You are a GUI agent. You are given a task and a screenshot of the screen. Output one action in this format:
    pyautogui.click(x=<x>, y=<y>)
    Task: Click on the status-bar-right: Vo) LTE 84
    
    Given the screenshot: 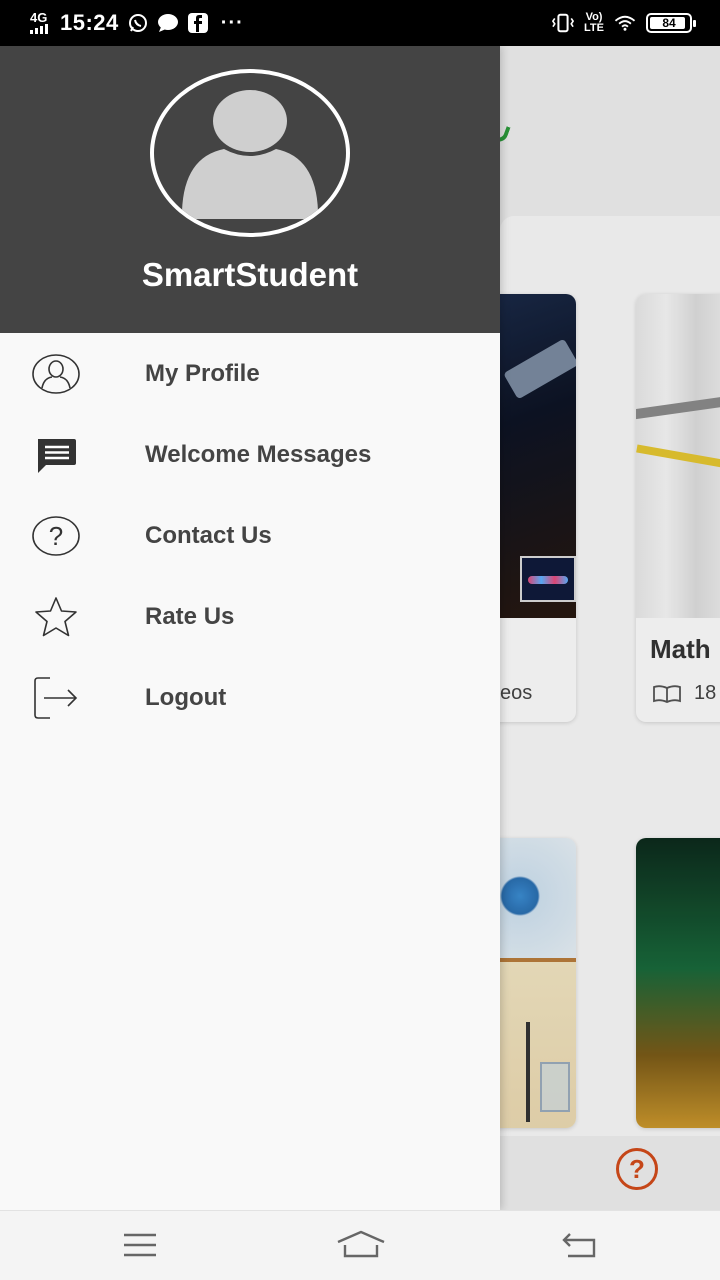 What is the action you would take?
    pyautogui.click(x=624, y=23)
    